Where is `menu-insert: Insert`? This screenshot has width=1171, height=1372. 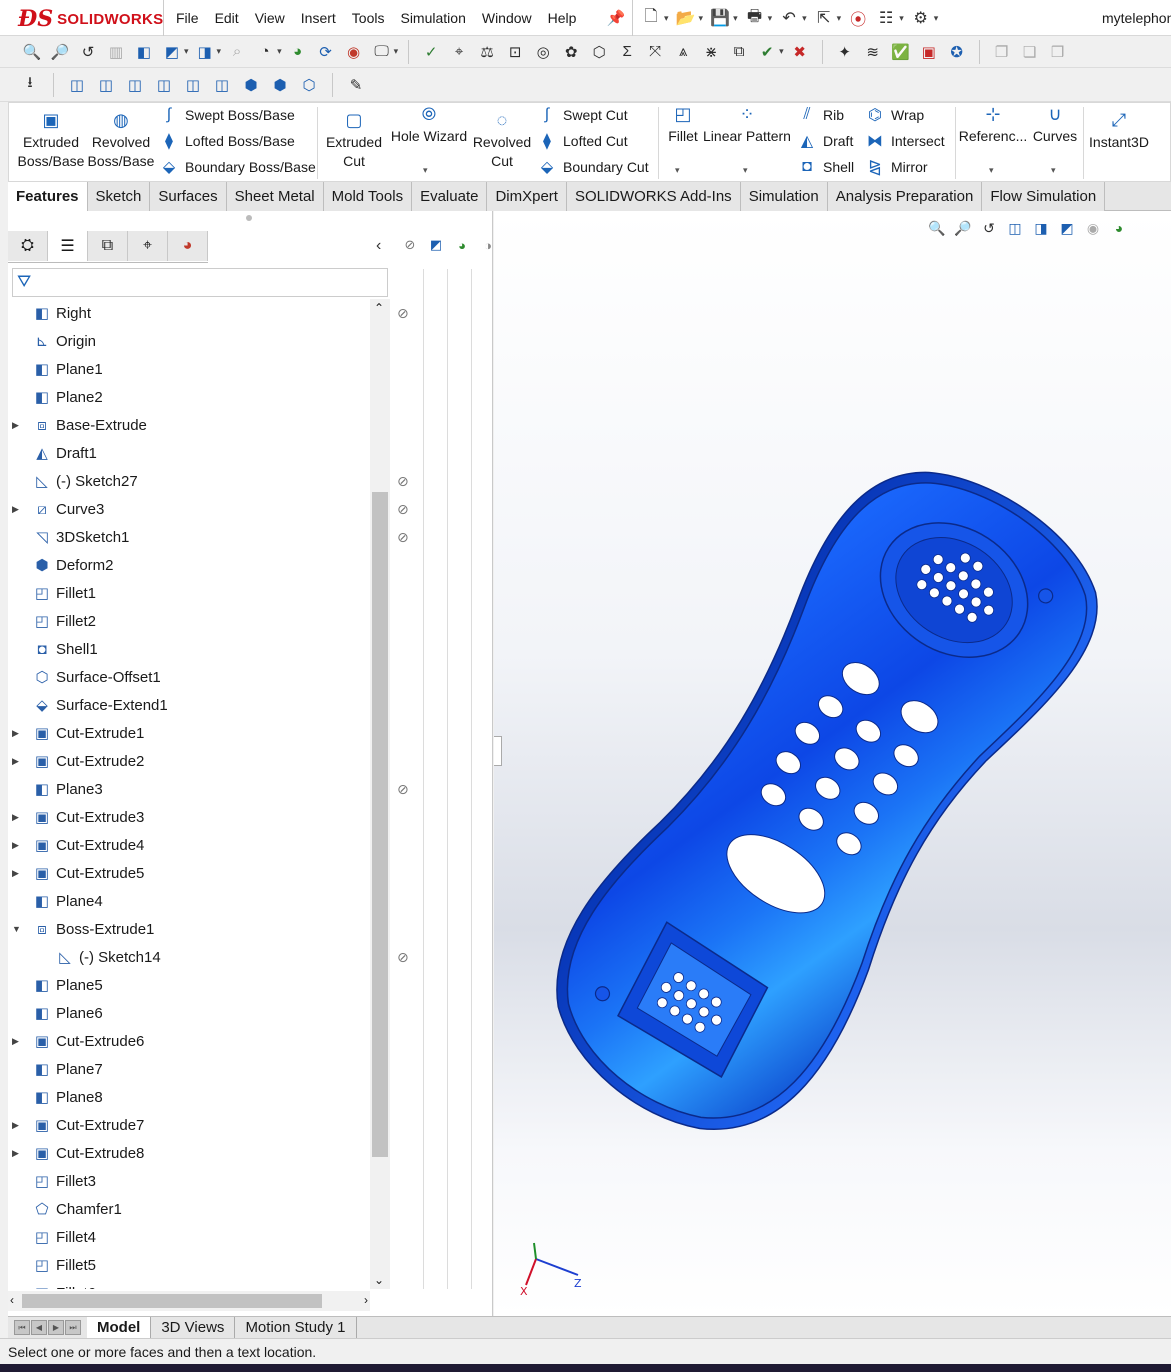
menu-insert: Insert is located at coordinates (318, 18).